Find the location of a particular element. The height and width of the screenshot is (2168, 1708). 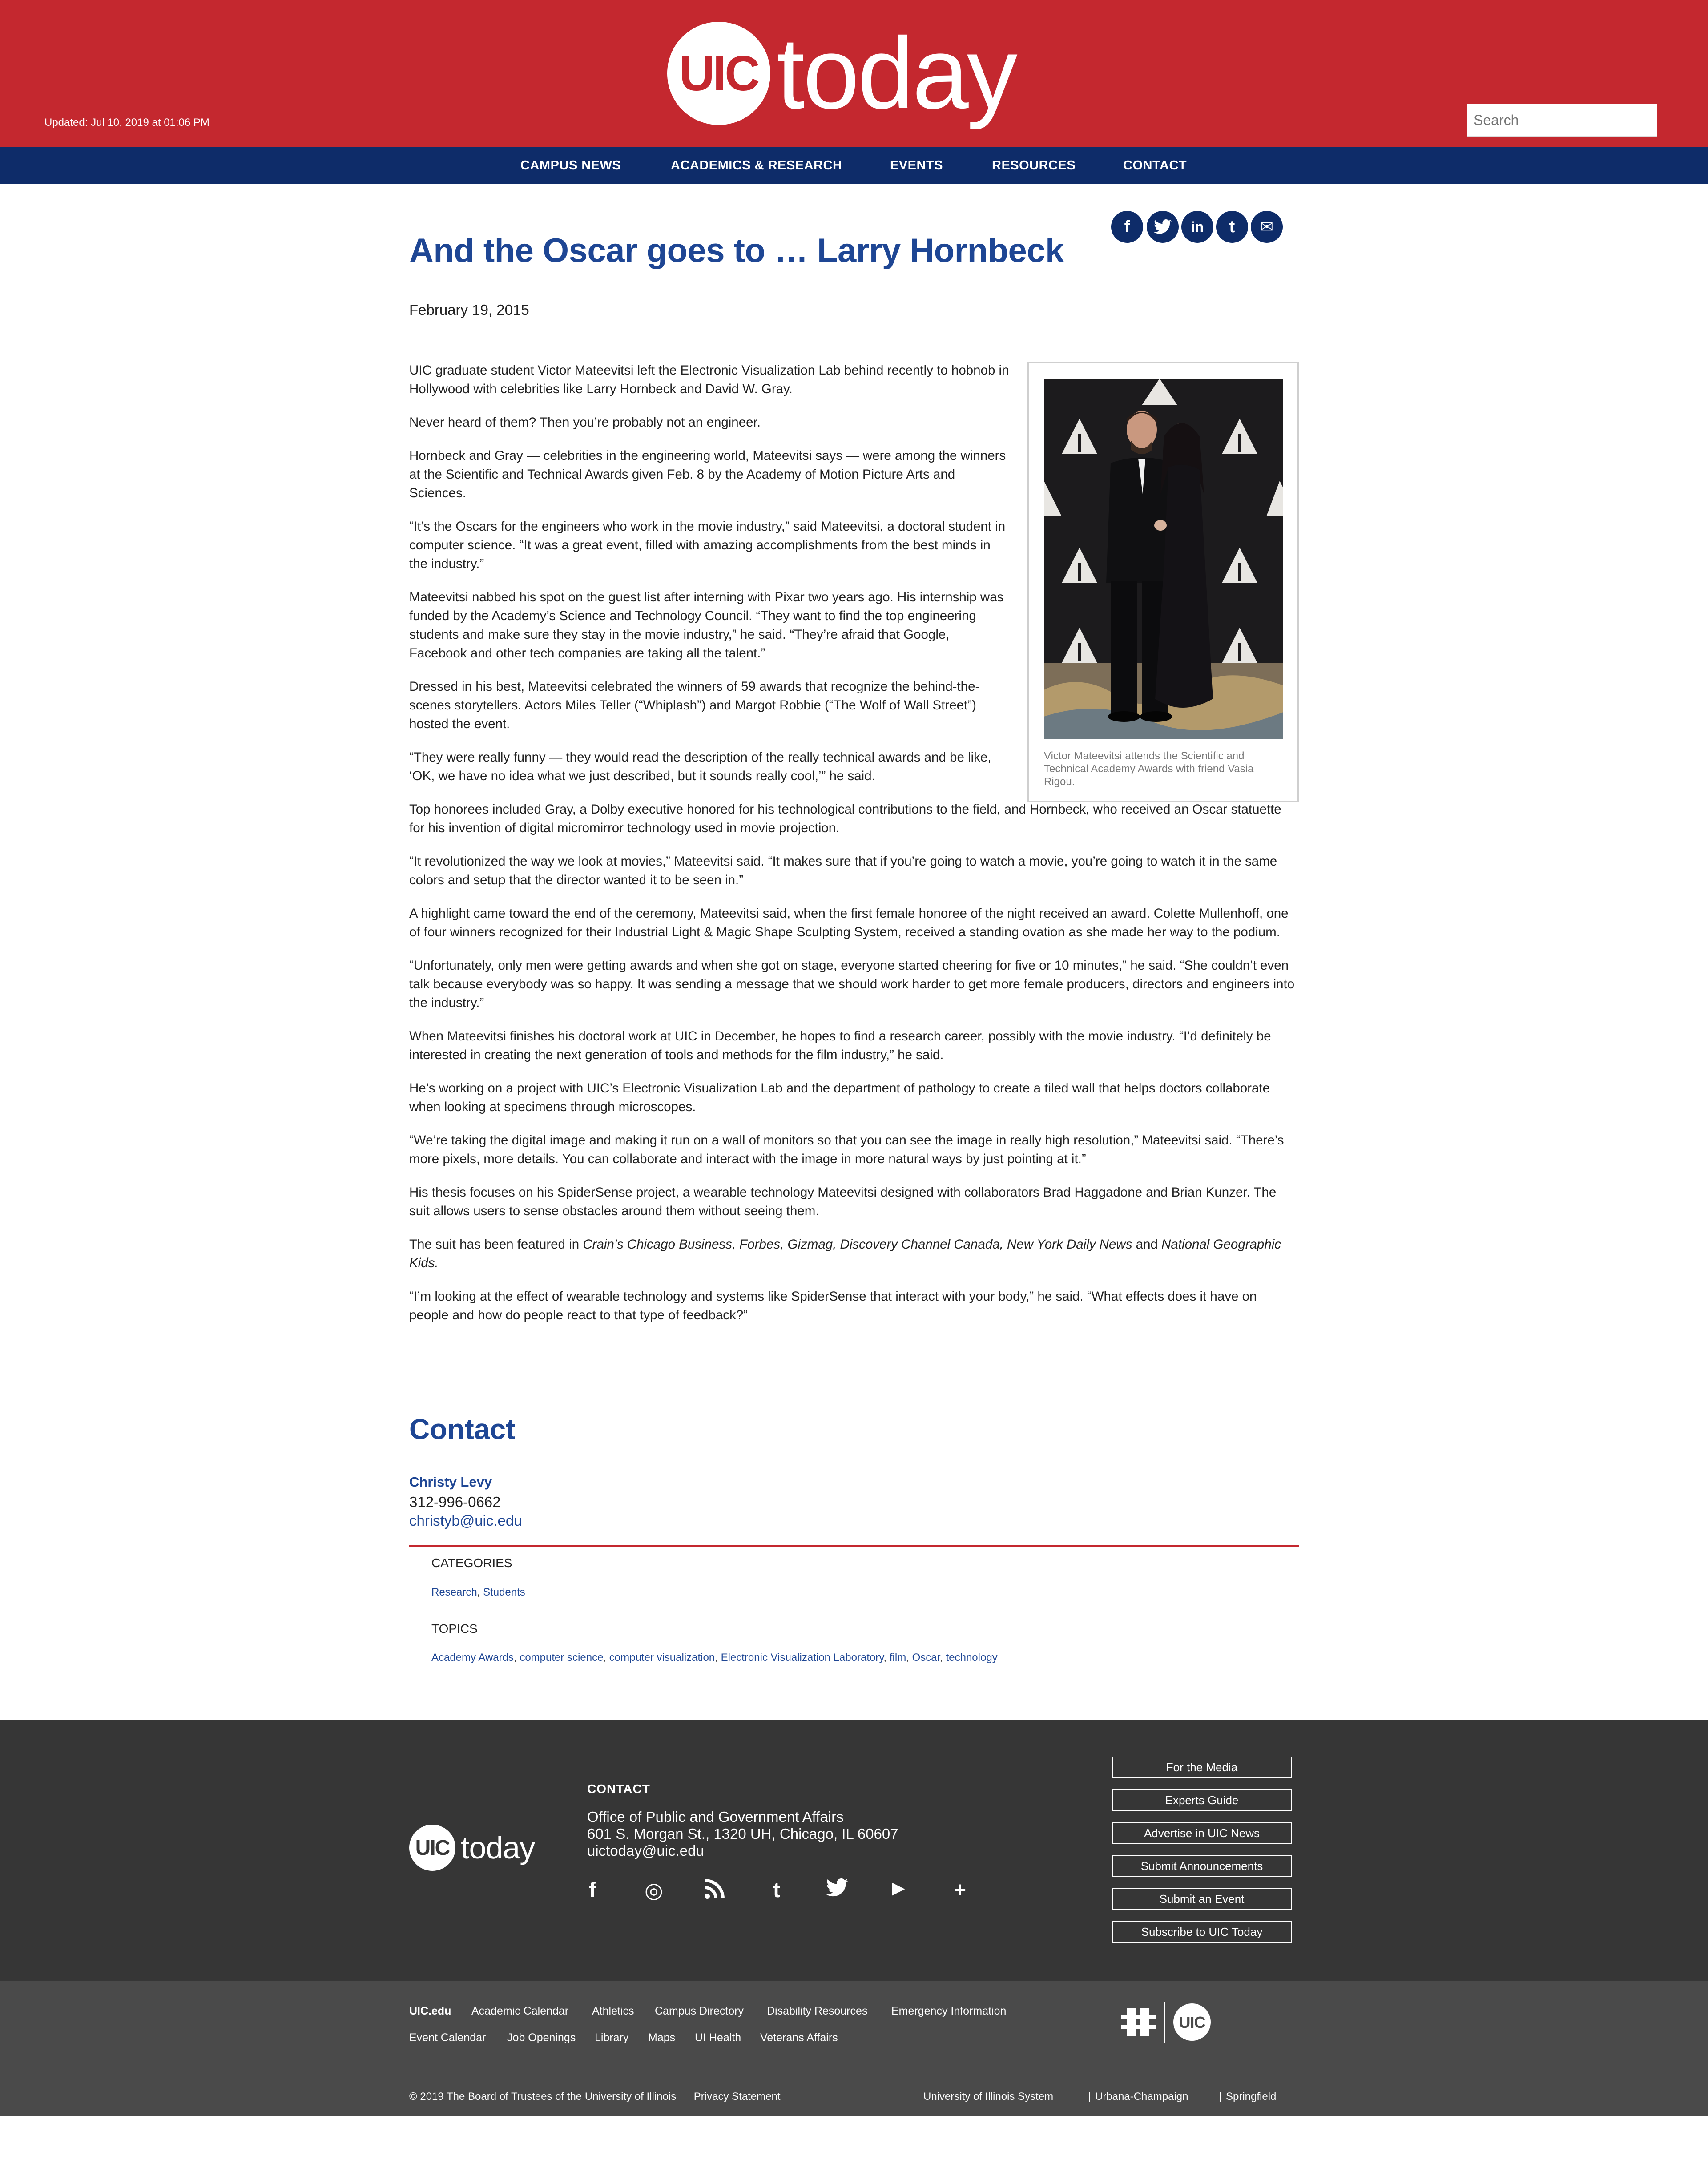

footer-email-link: uictoday@uic.edu is located at coordinates (645, 1851).